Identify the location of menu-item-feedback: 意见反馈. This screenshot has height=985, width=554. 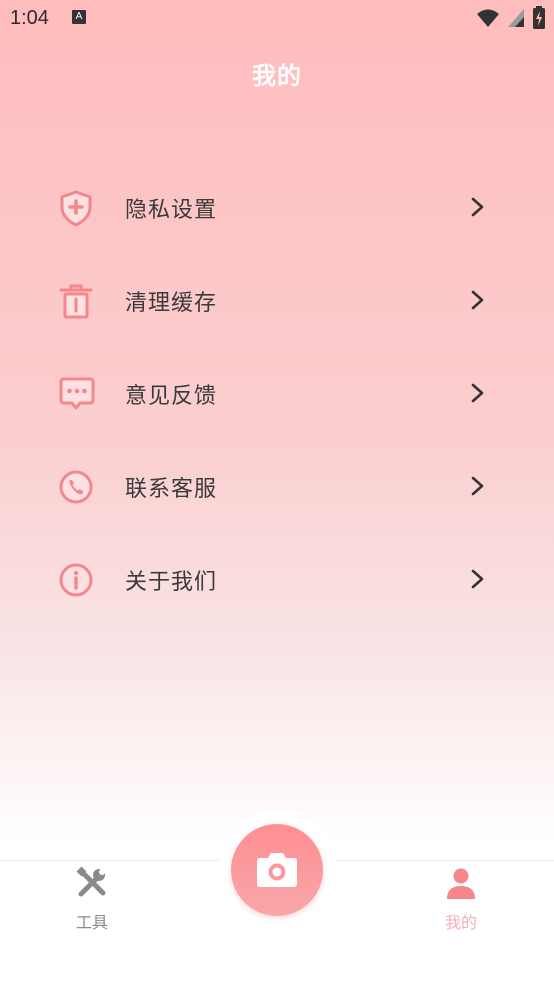
(277, 392).